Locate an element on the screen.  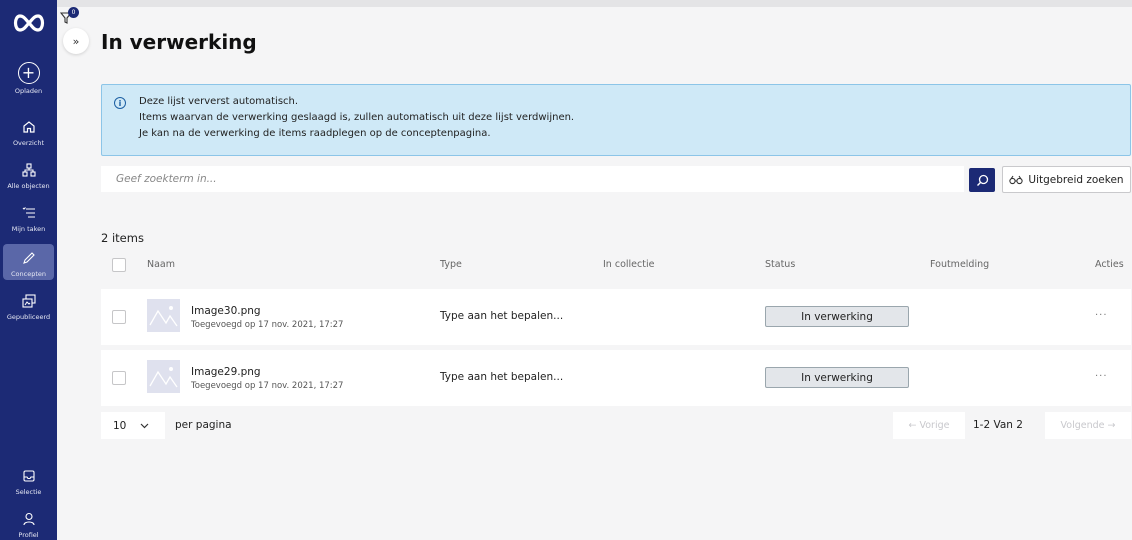
page-title: In verwerking is located at coordinates (179, 42).